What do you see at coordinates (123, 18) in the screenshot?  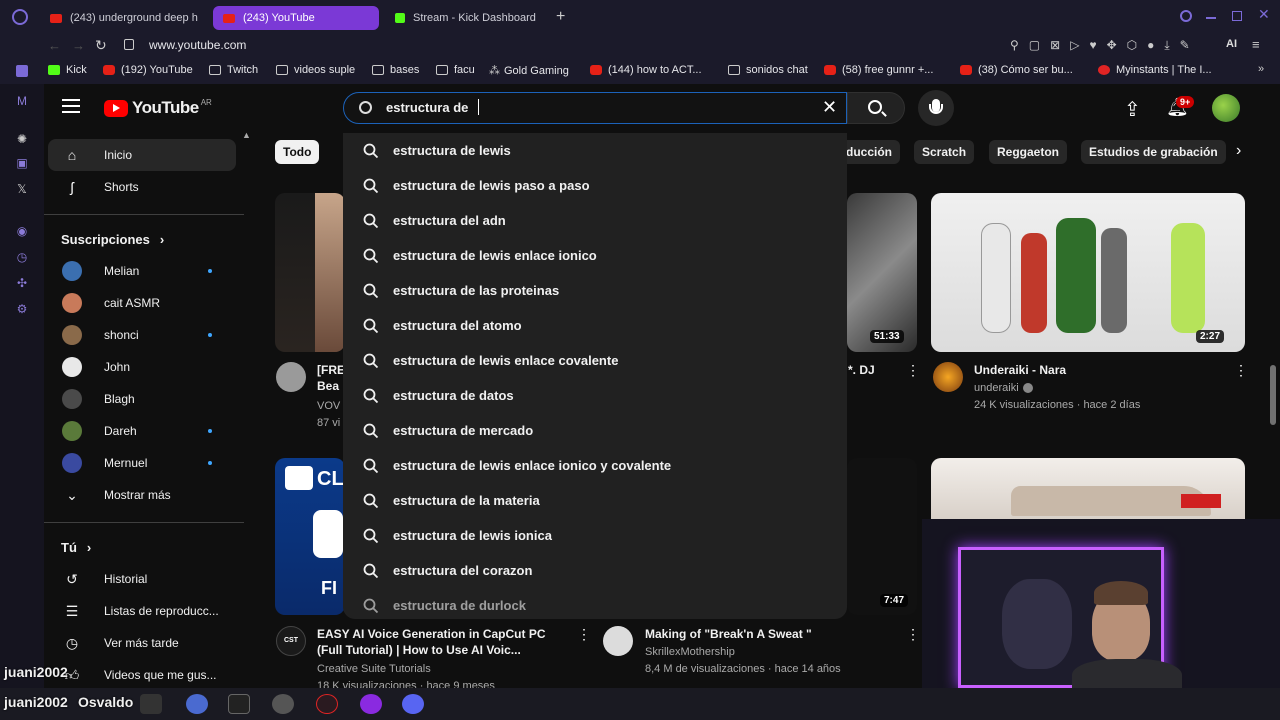 I see `tab-underground: (243) underground deep h` at bounding box center [123, 18].